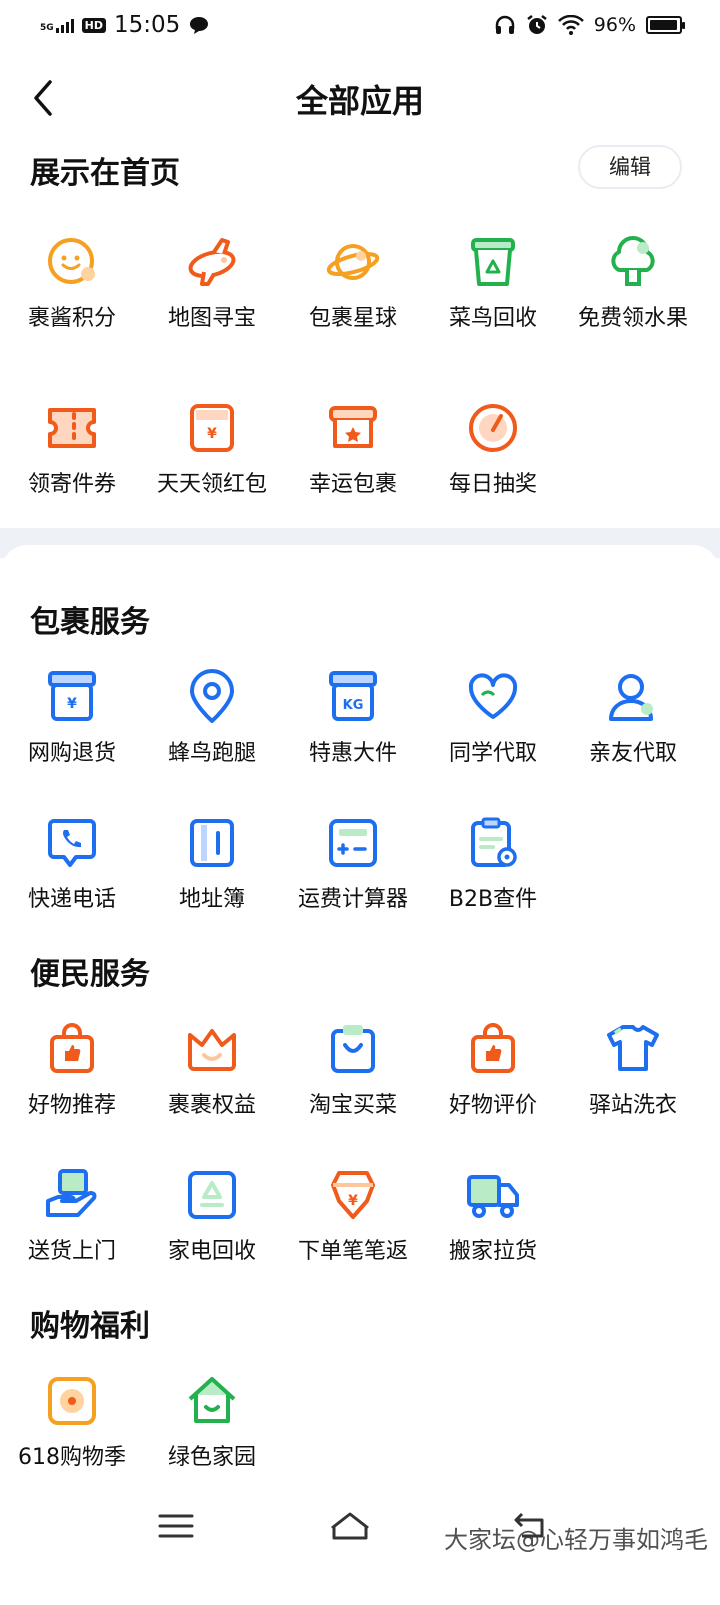  I want to click on app-item: 好物评价, so click(493, 1070).